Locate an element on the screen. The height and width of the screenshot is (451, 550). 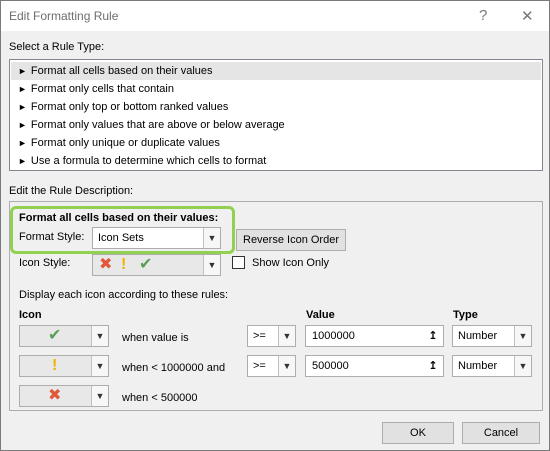
col-value-header: Value is located at coordinates (320, 315).